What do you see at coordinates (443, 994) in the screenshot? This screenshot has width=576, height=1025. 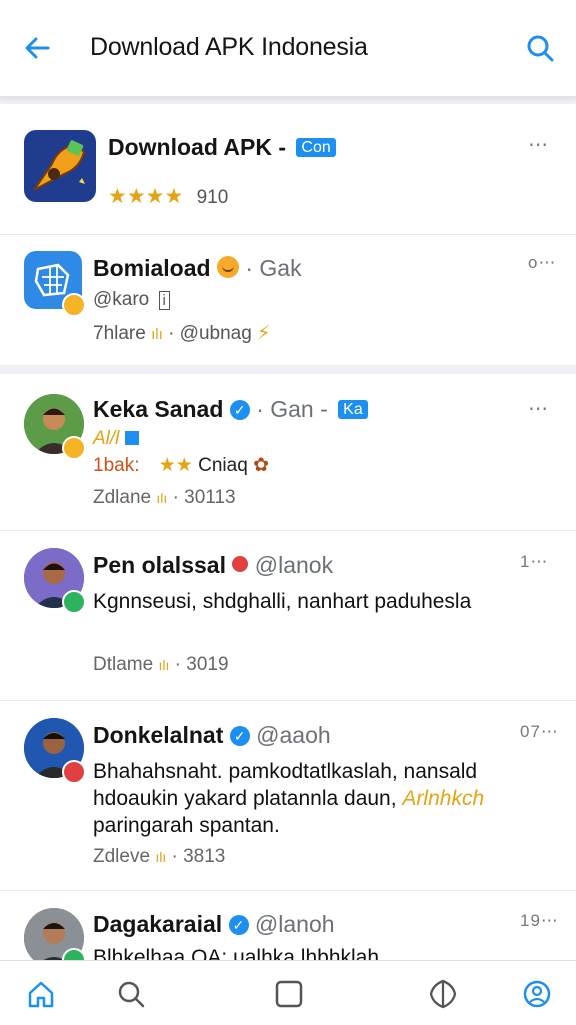 I see `shield-icon` at bounding box center [443, 994].